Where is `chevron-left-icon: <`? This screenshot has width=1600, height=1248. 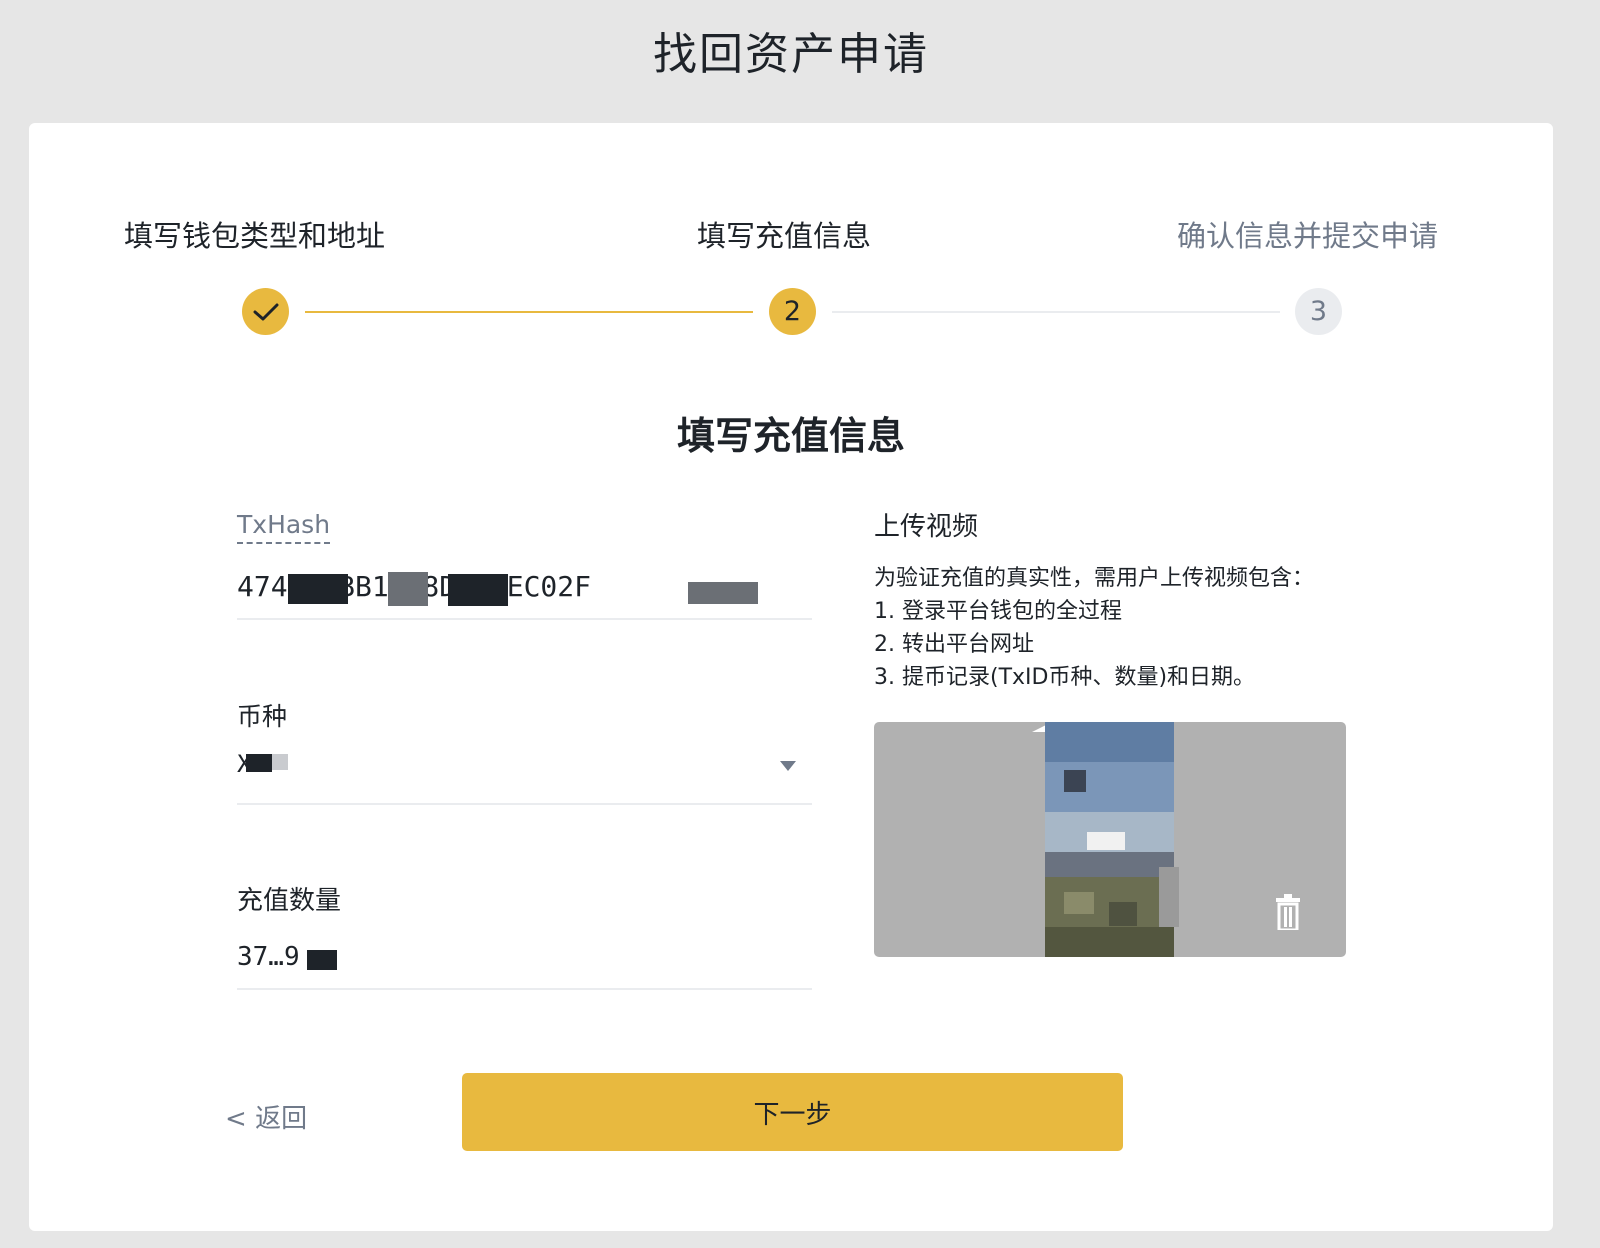
chevron-left-icon: < is located at coordinates (240, 1119).